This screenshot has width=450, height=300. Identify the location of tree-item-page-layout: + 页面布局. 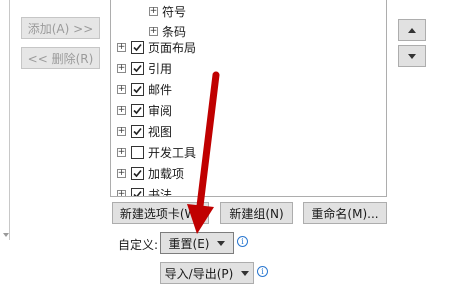
(156, 47).